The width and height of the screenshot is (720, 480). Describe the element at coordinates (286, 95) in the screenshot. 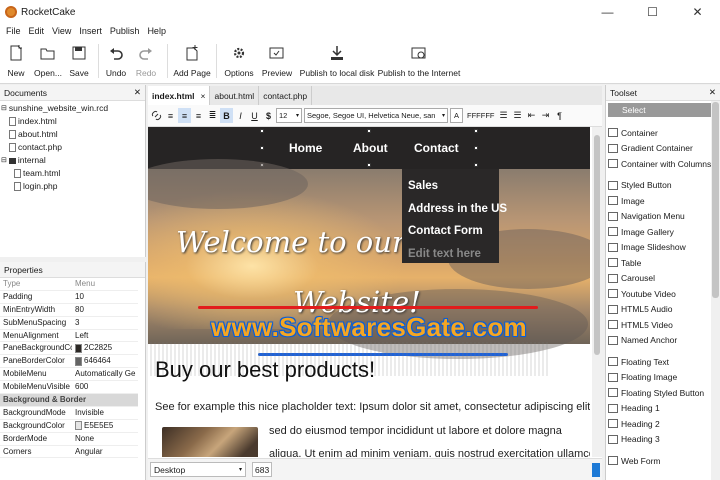

I see `tab-contact: contact.php` at that location.